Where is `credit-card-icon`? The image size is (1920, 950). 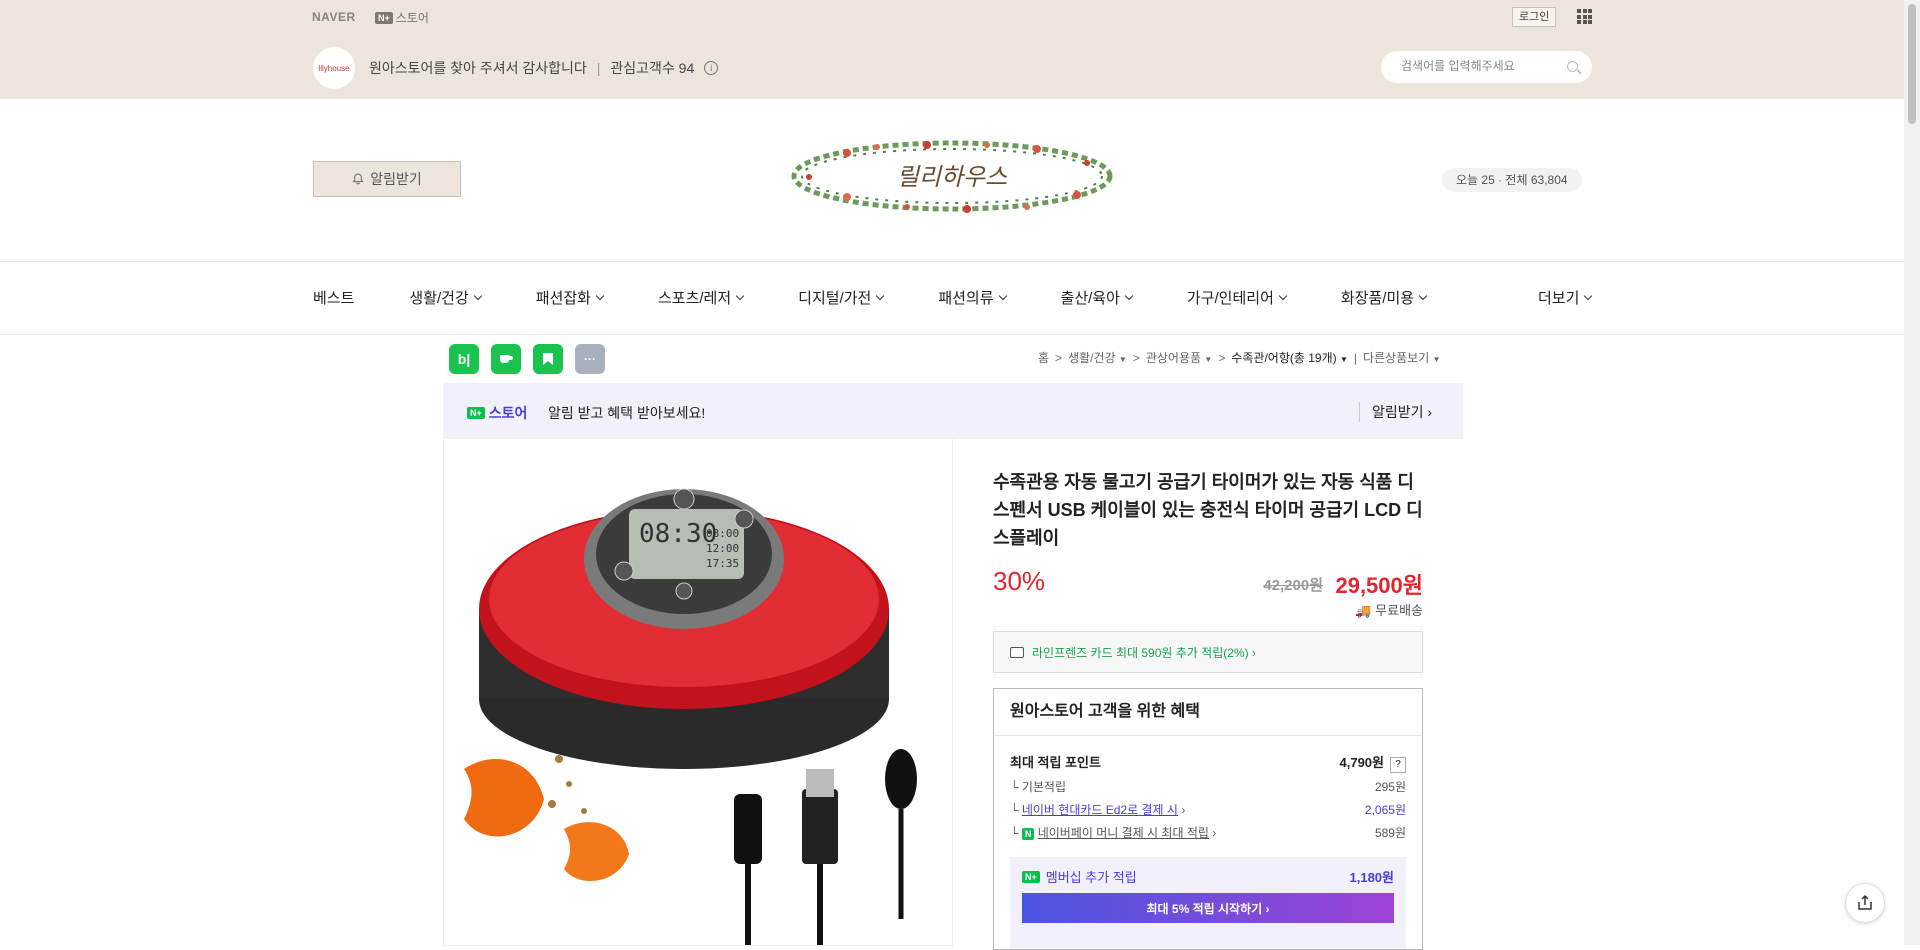 credit-card-icon is located at coordinates (1017, 652).